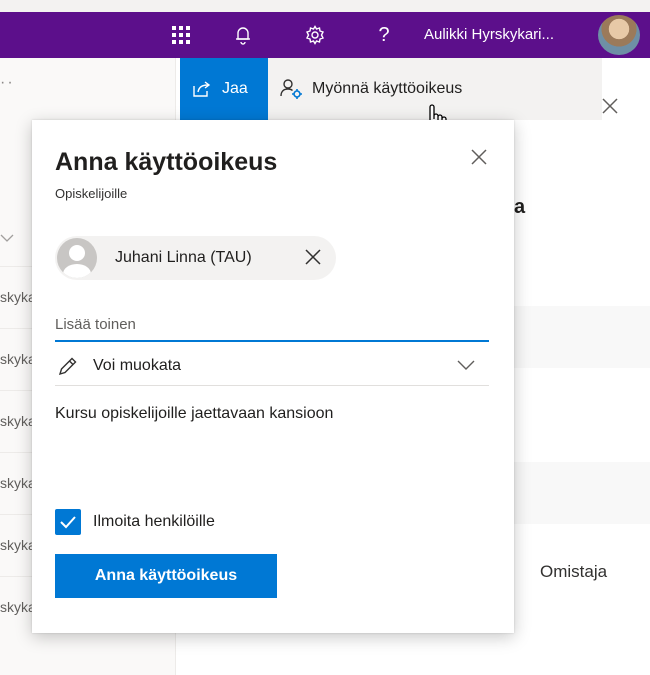 The width and height of the screenshot is (650, 675). Describe the element at coordinates (235, 88) in the screenshot. I see `share-label: Jaa` at that location.